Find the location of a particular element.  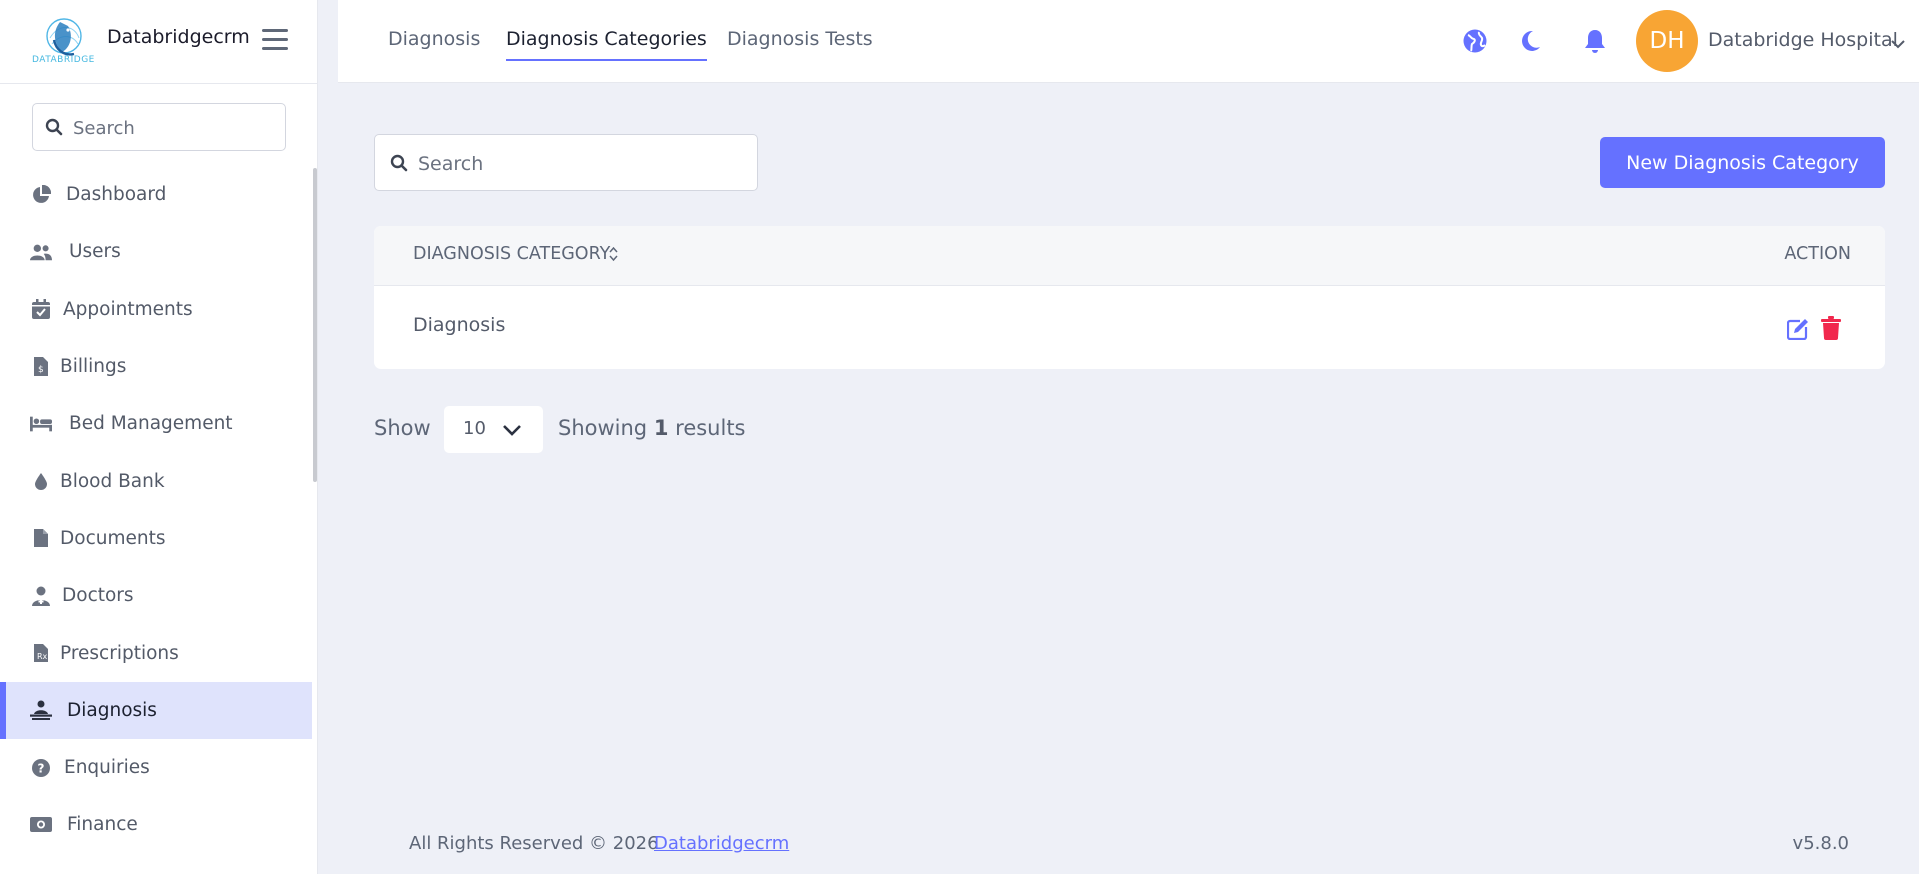

brand-name: Databridgecrm is located at coordinates (178, 37).